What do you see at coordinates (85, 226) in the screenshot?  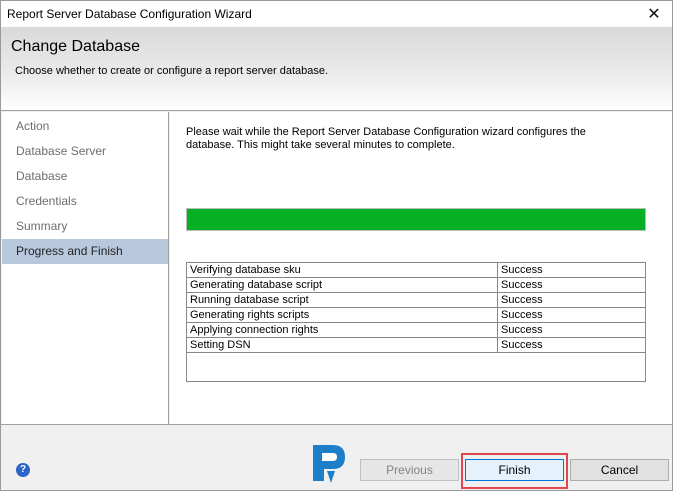 I see `nav-item-summary: Summary` at bounding box center [85, 226].